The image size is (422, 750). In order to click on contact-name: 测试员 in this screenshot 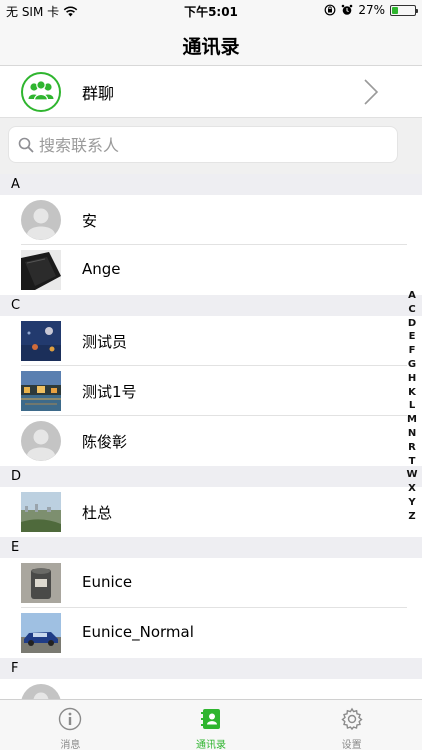, I will do `click(105, 342)`.